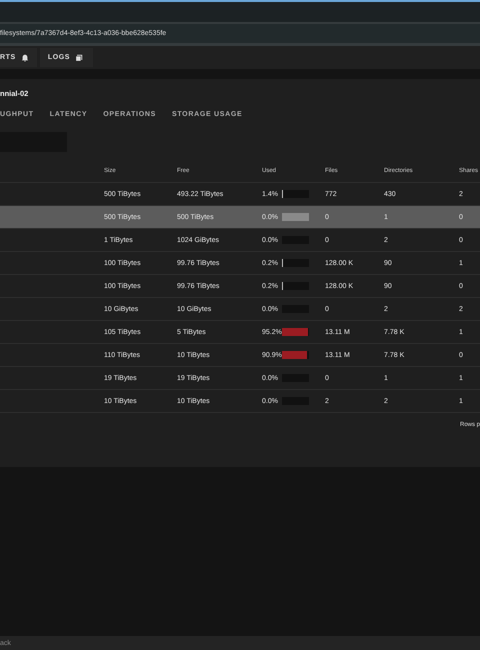 The image size is (480, 650). What do you see at coordinates (79, 58) in the screenshot?
I see `log-icon` at bounding box center [79, 58].